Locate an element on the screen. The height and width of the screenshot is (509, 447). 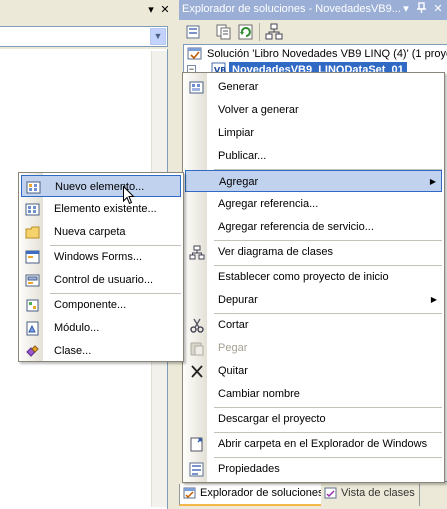
solution-explorer-toolbar is located at coordinates (313, 32).